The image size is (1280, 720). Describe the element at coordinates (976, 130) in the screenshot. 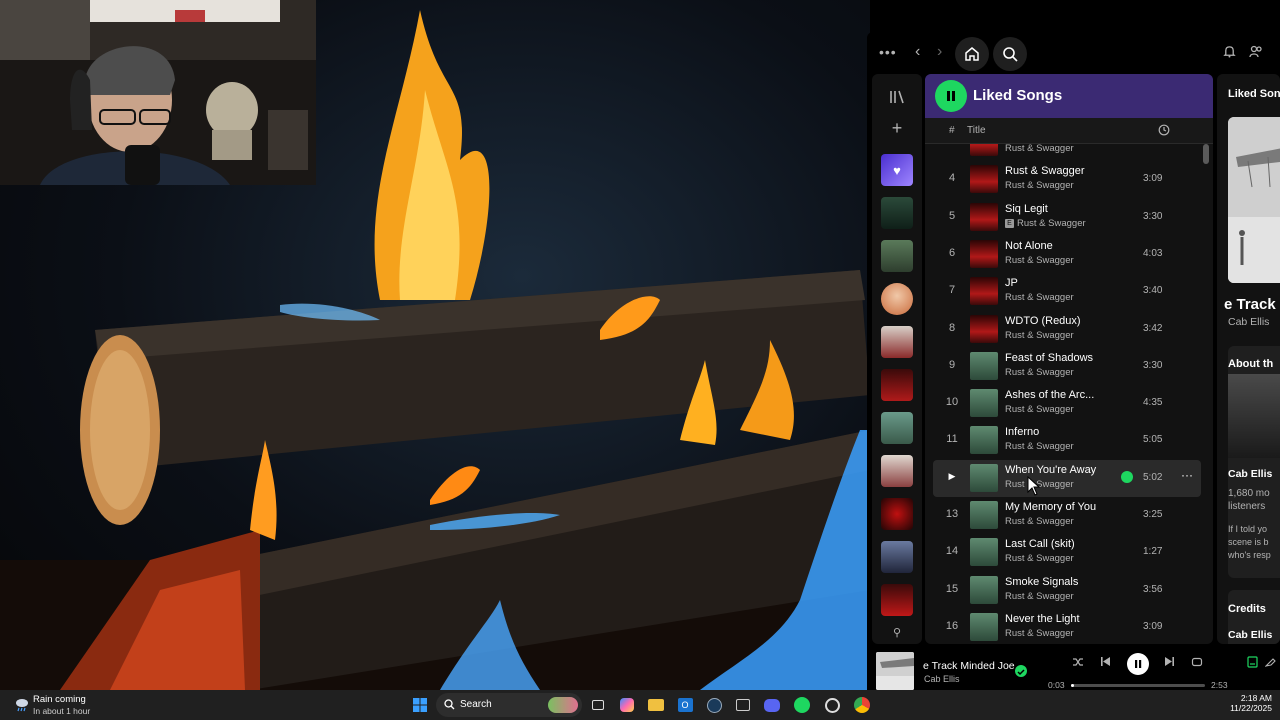

I see `column-title: Title` at that location.